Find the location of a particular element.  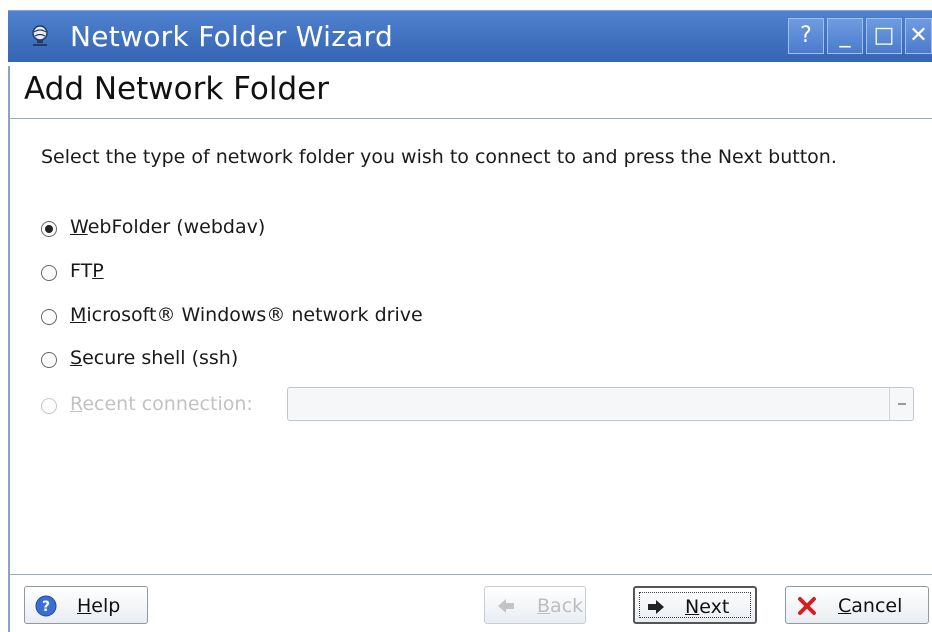

option-webdav-label: WebFolder (webdav) is located at coordinates (167, 227).